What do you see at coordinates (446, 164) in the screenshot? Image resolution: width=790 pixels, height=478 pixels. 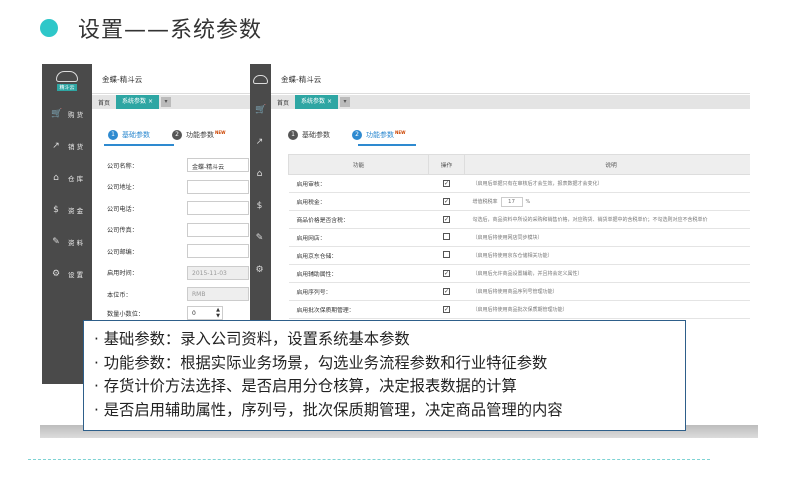 I see `column-header-operation: 操作` at bounding box center [446, 164].